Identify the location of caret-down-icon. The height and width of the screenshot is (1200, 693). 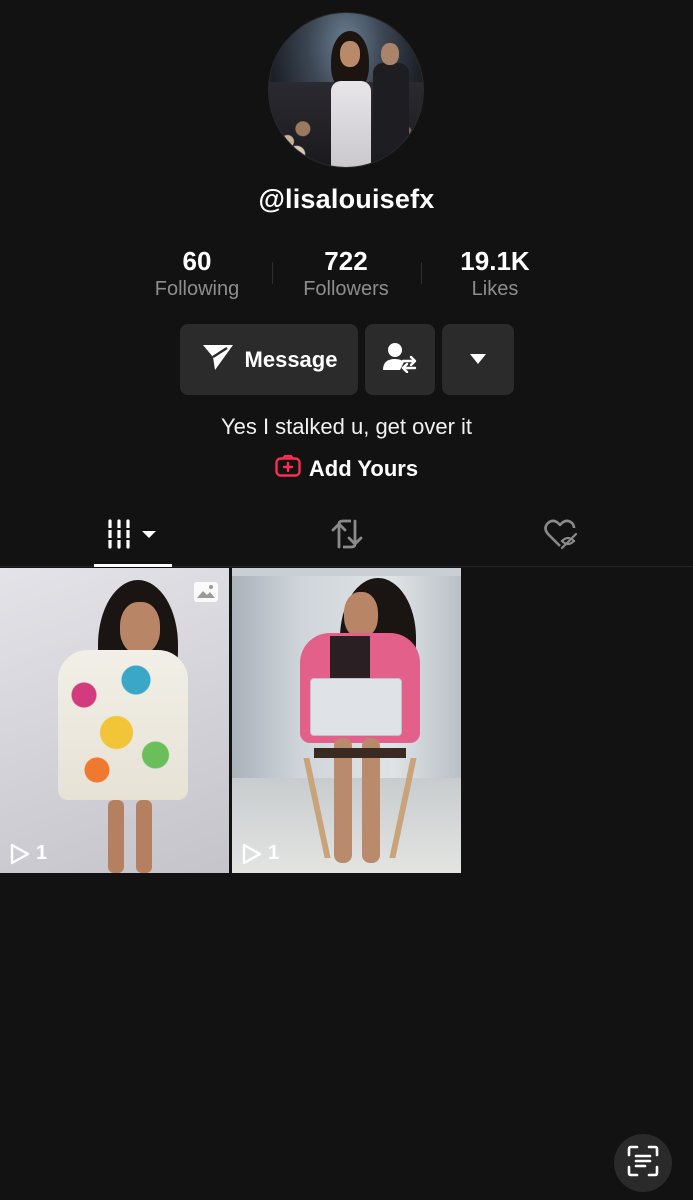
(478, 360).